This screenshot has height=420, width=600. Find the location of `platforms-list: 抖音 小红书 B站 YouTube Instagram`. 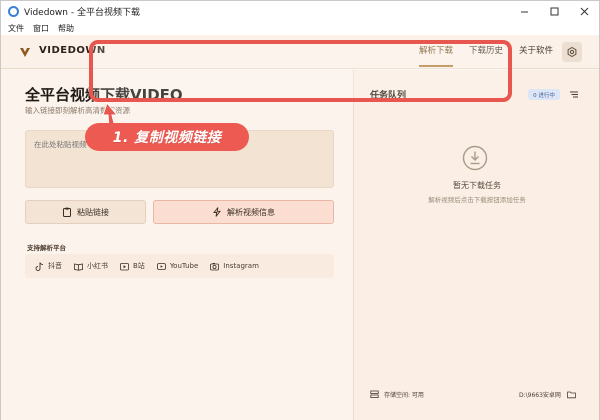

platforms-list: 抖音 小红书 B站 YouTube Instagram is located at coordinates (179, 266).